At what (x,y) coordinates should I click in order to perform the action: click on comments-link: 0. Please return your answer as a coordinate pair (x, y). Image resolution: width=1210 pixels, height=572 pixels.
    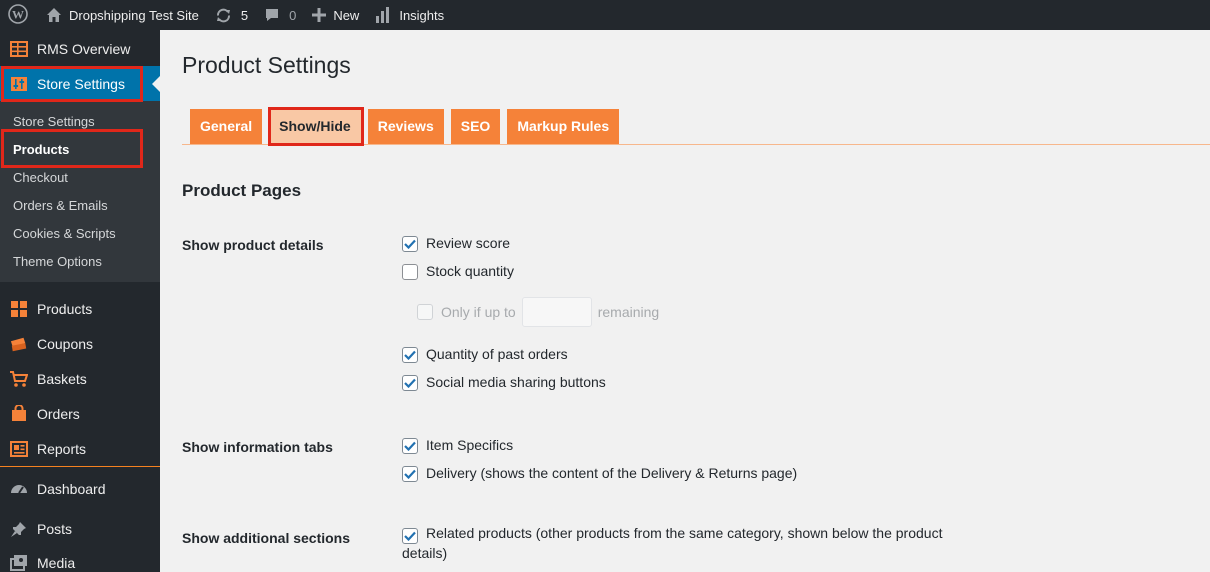
    Looking at the image, I should click on (280, 15).